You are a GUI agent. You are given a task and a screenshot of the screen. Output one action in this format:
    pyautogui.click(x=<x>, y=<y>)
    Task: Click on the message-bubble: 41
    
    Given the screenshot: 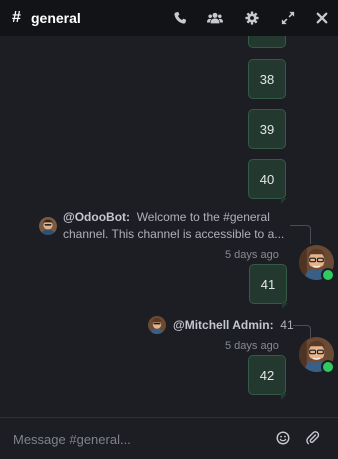 What is the action you would take?
    pyautogui.click(x=268, y=284)
    